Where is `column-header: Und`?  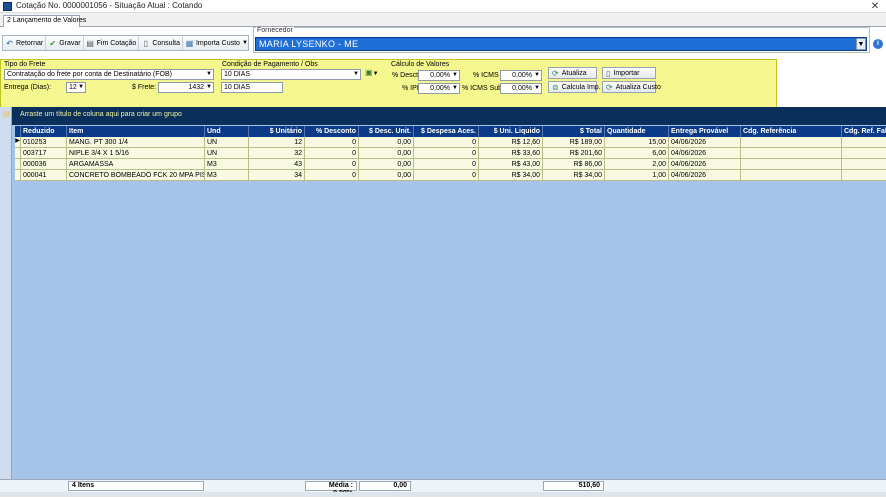
column-header: Und is located at coordinates (227, 131).